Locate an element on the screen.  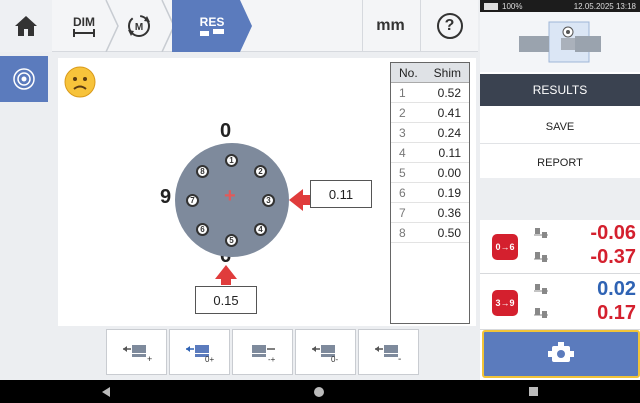
svg-text: M is located at coordinates (139, 27).